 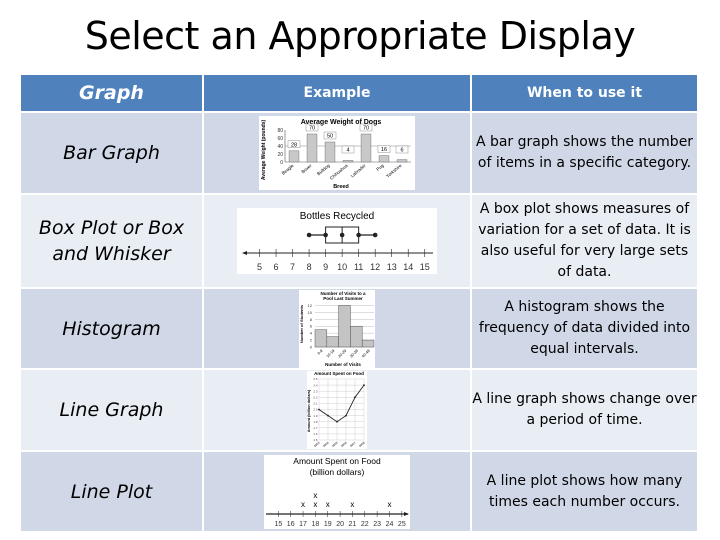 I want to click on y-tick-label: 2.1, so click(x=315, y=404).